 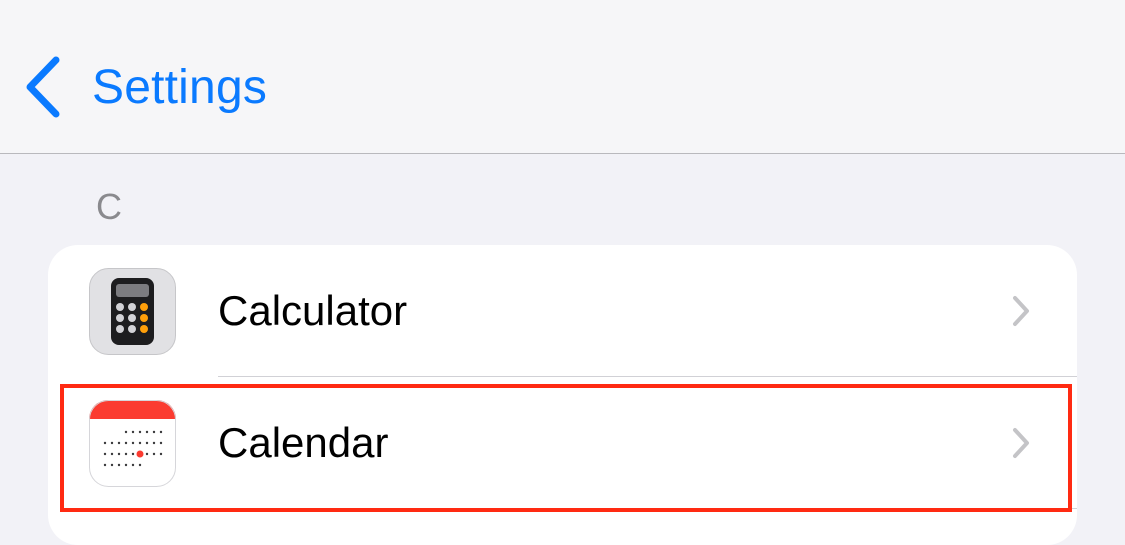 I want to click on back-button: Settings, so click(x=145, y=87).